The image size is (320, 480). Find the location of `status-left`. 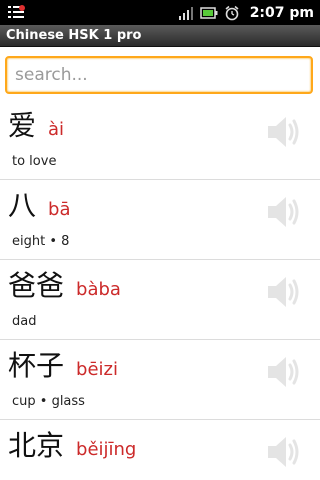

status-left is located at coordinates (17, 12).